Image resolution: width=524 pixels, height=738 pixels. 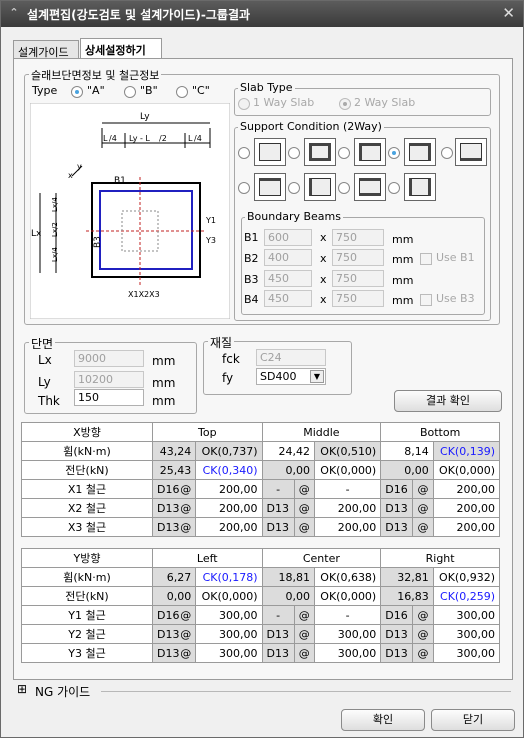 I want to click on thk-input: 150, so click(x=109, y=397).